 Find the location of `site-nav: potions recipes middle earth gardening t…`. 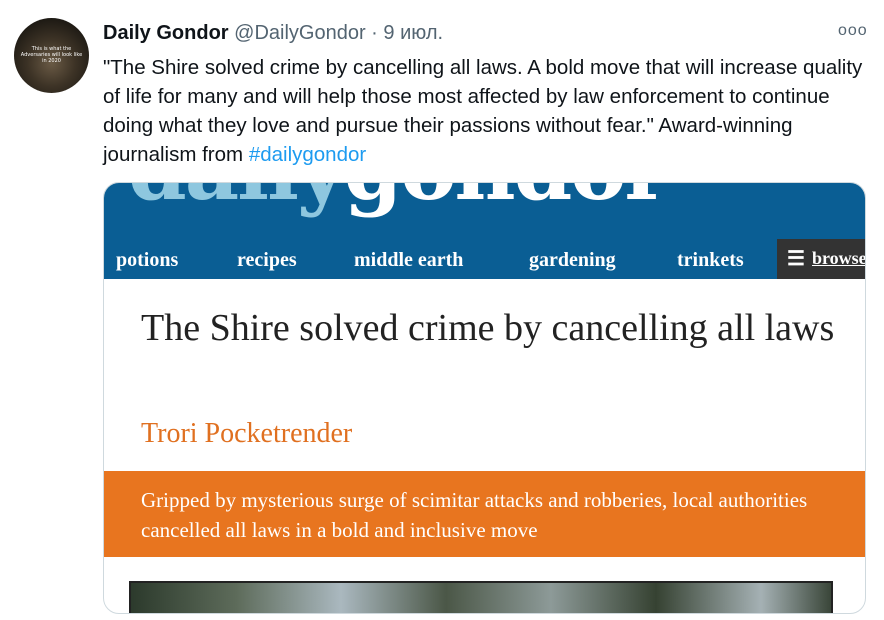

site-nav: potions recipes middle earth gardening t… is located at coordinates (484, 259).